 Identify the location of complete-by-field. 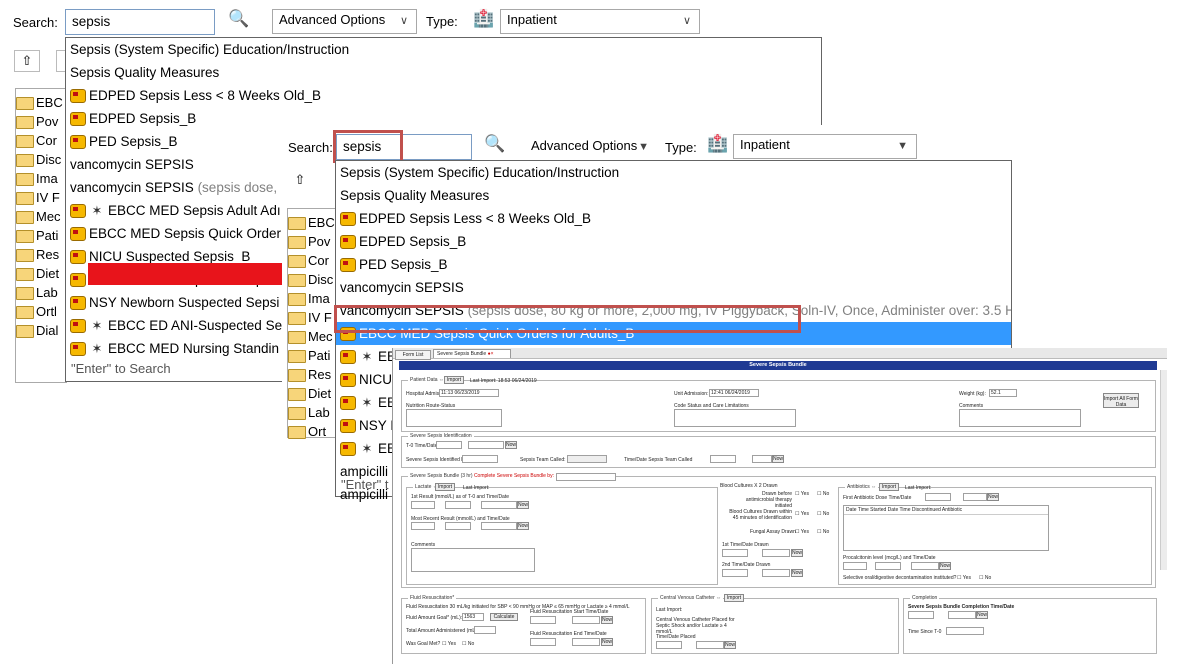
(586, 477).